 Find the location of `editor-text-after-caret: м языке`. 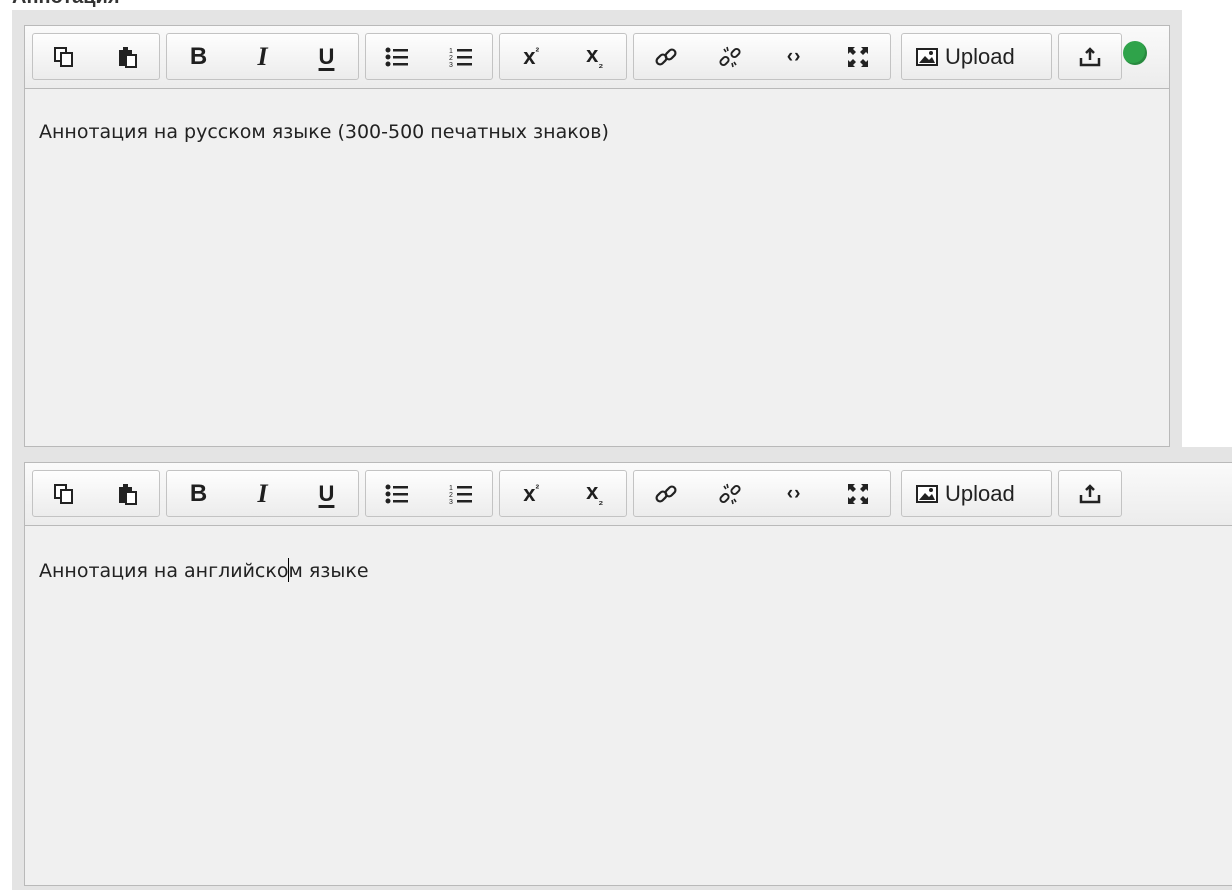

editor-text-after-caret: м языке is located at coordinates (328, 571).